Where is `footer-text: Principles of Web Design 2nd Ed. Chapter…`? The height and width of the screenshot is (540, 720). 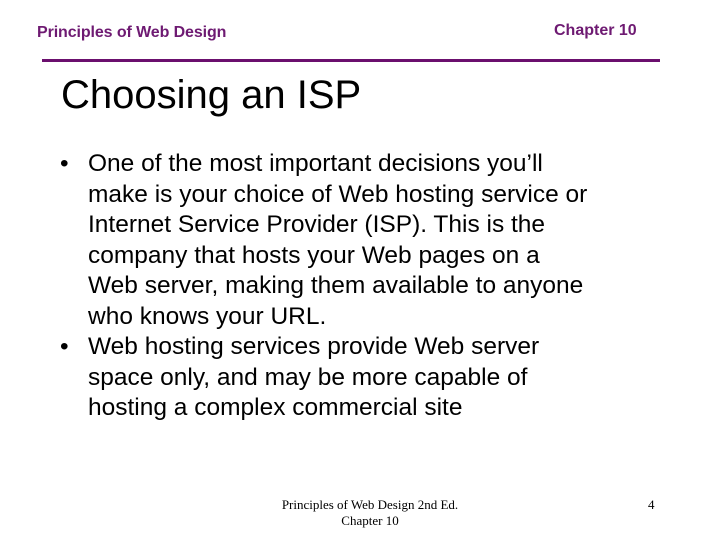 footer-text: Principles of Web Design 2nd Ed. Chapter… is located at coordinates (370, 513).